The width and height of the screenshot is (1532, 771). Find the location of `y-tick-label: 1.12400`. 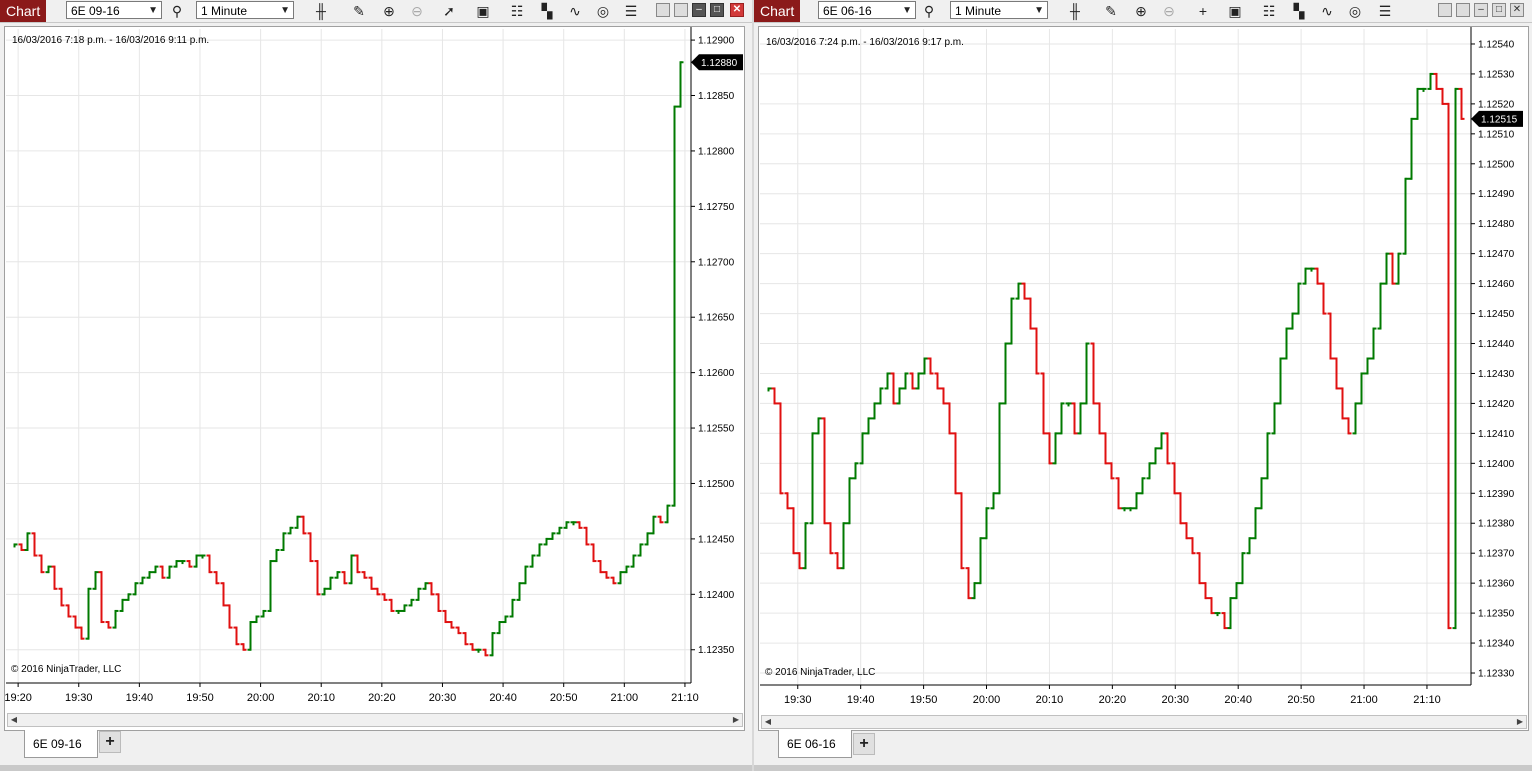

y-tick-label: 1.12400 is located at coordinates (716, 595).